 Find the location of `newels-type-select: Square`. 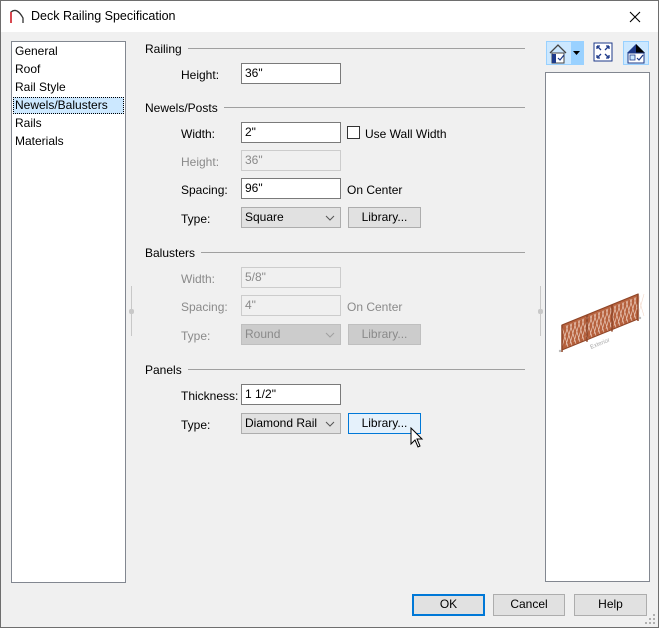

newels-type-select: Square is located at coordinates (291, 217).